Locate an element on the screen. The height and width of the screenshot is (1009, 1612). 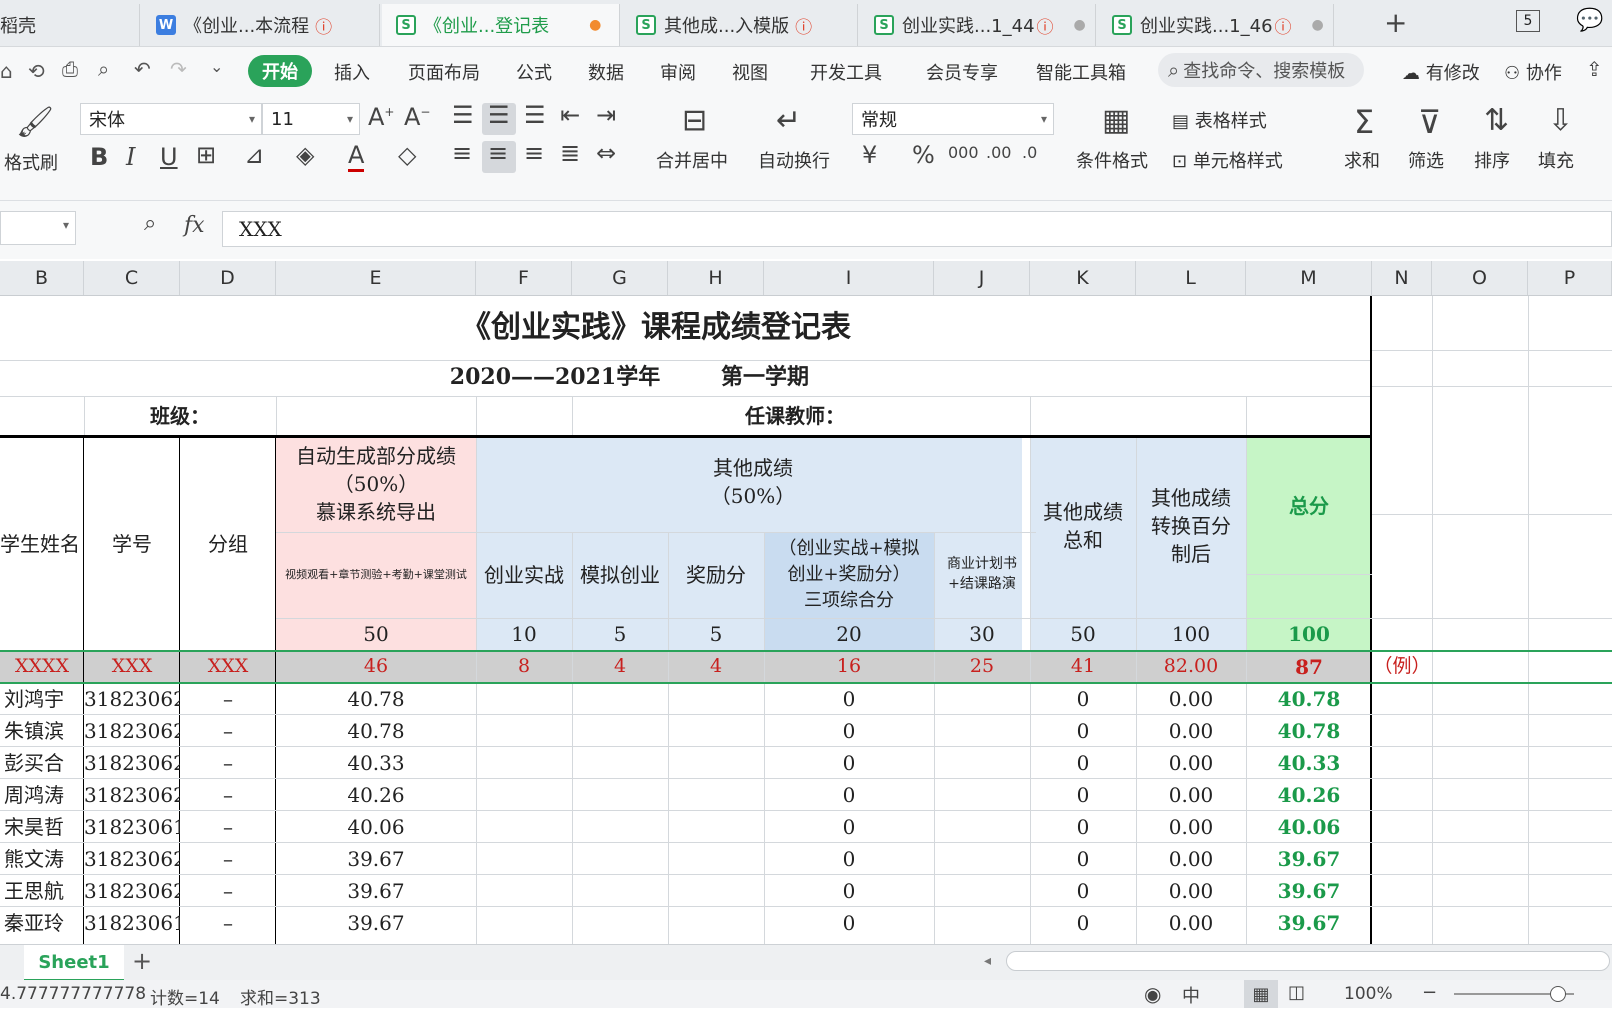
page-view-icon: ◫ is located at coordinates (1296, 992).